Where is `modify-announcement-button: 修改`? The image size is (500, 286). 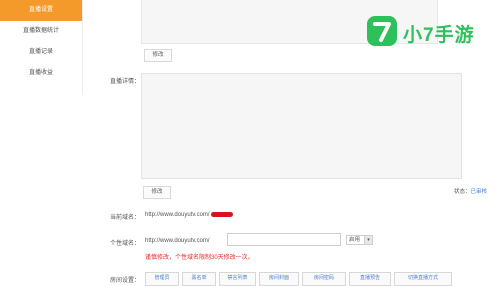
modify-announcement-button: 修改 is located at coordinates (158, 55).